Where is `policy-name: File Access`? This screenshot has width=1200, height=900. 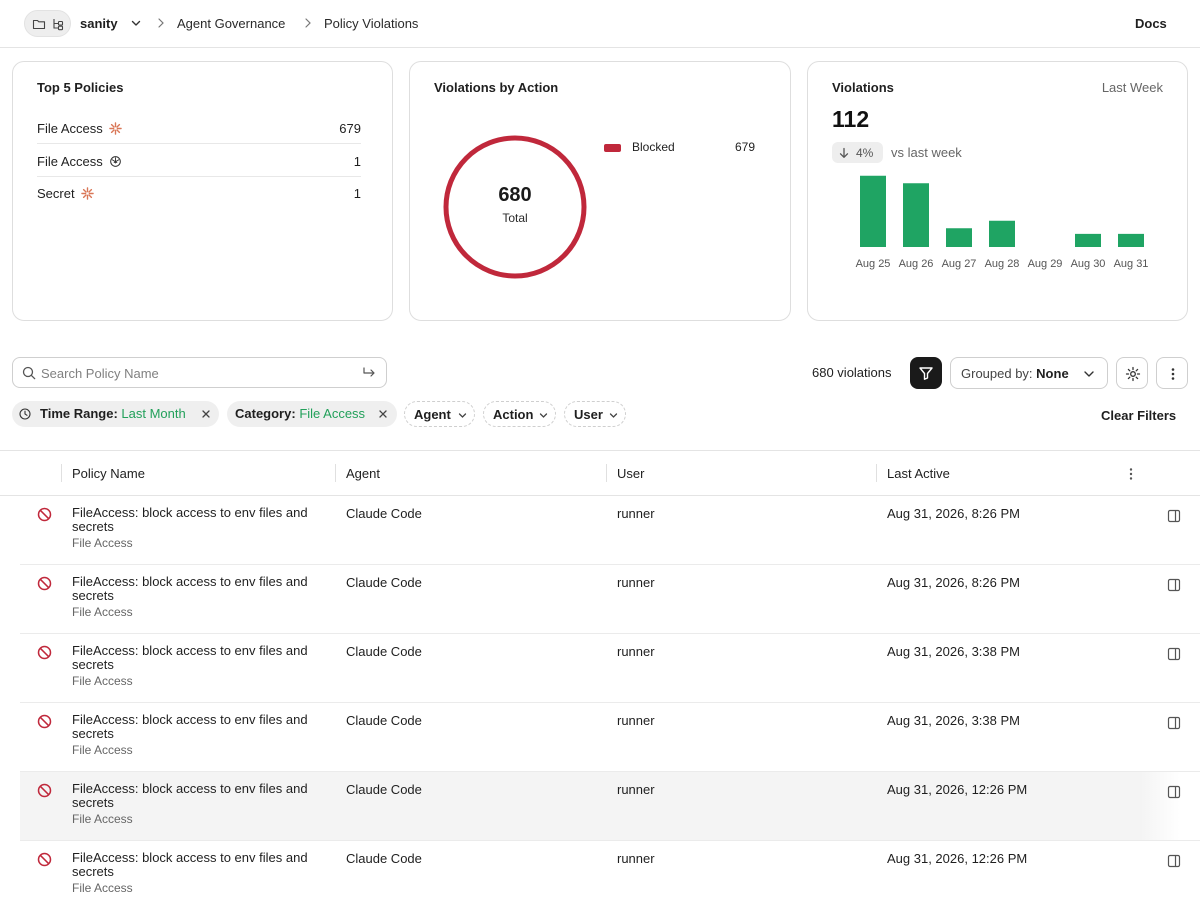
policy-name: File Access is located at coordinates (70, 128).